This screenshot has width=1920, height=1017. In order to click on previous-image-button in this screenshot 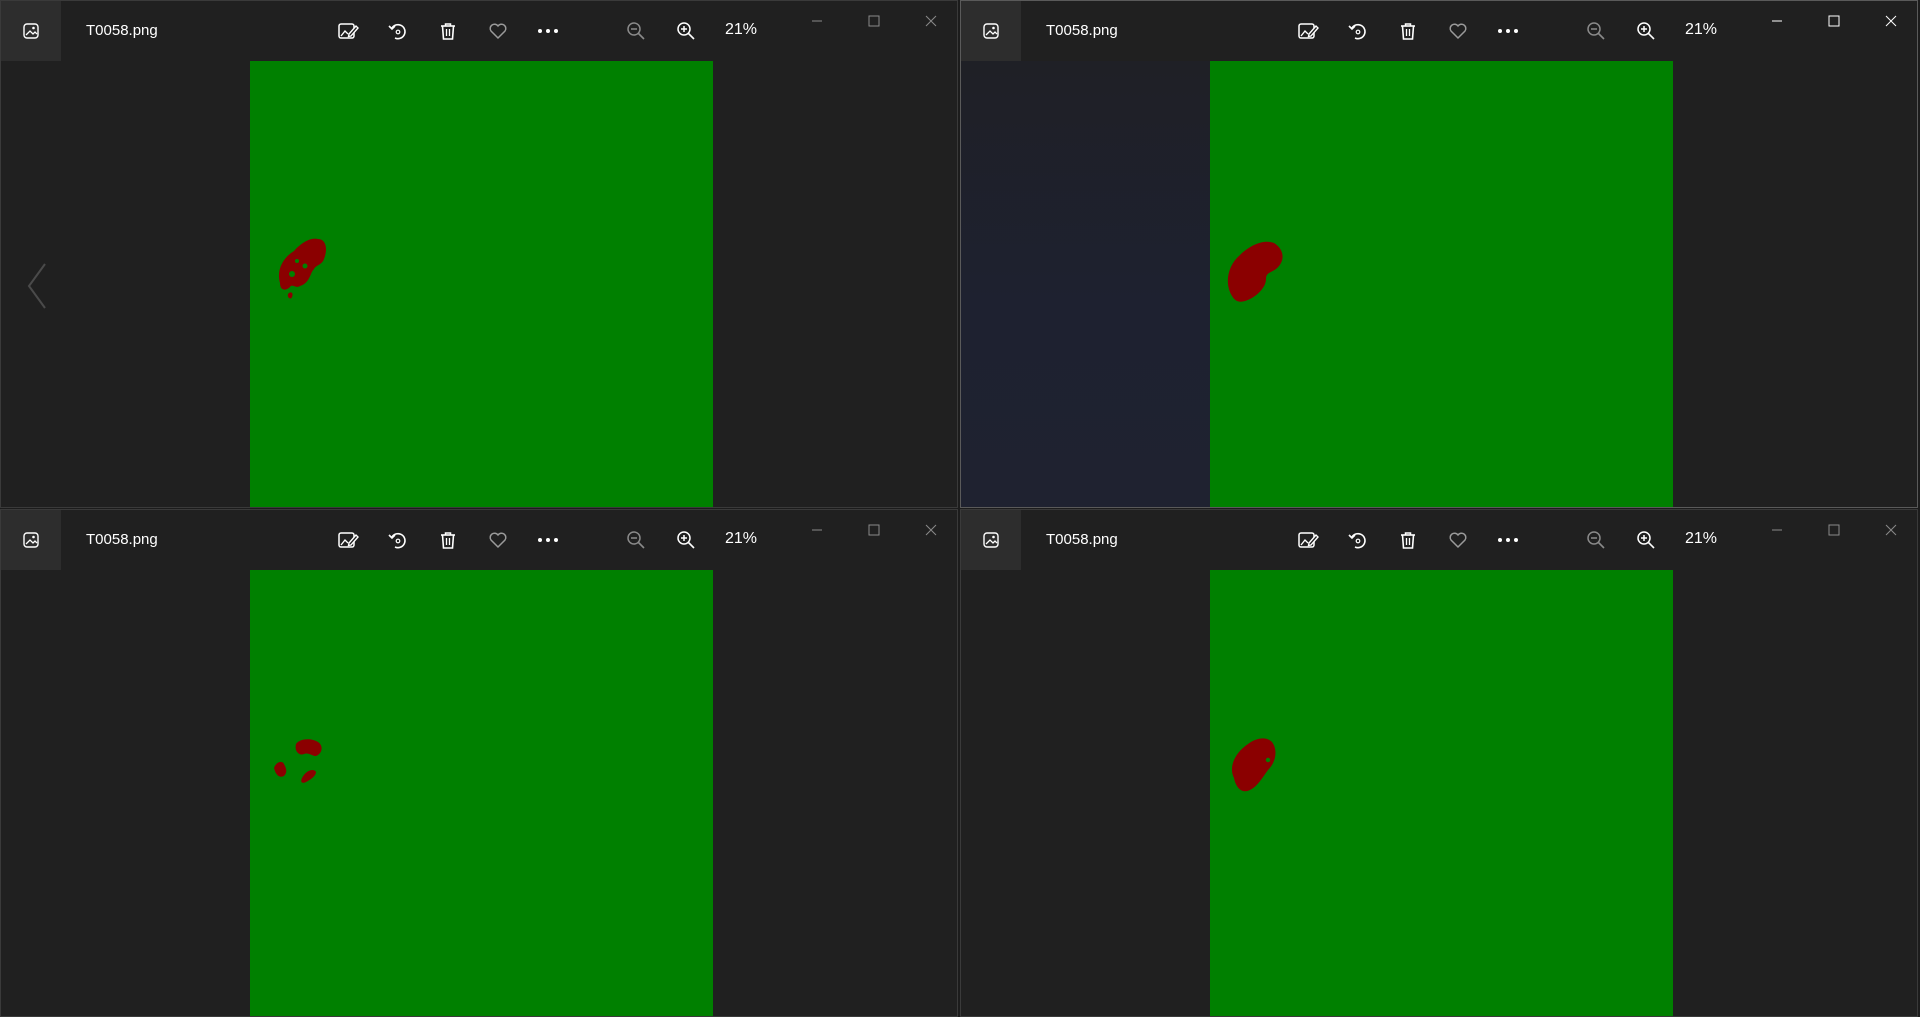, I will do `click(37, 286)`.